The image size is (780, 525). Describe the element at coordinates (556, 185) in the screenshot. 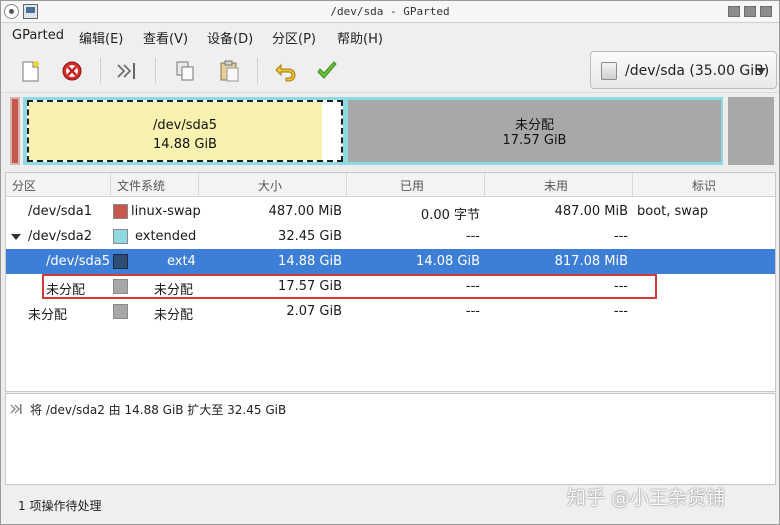

I see `column-header-unused: 未用` at that location.